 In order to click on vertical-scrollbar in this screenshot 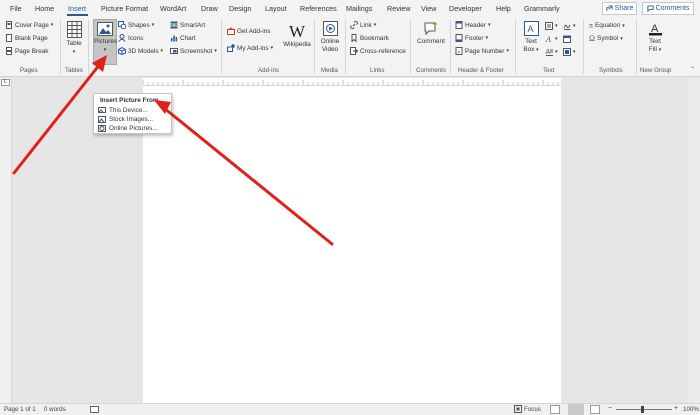, I will do `click(694, 240)`.